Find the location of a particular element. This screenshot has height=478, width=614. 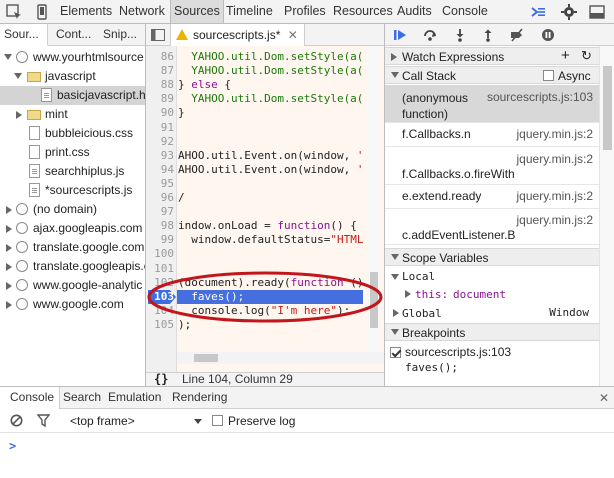

tab-profiles: Profiles is located at coordinates (305, 11).